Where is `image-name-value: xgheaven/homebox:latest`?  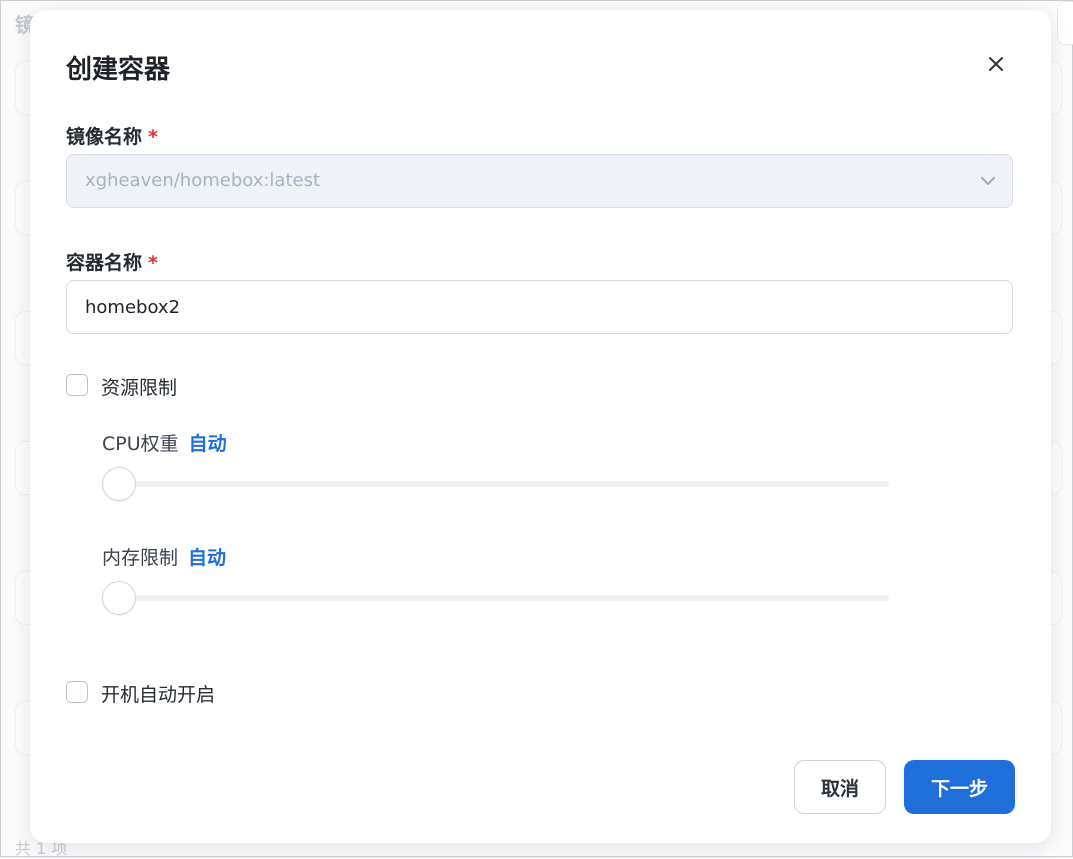
image-name-value: xgheaven/homebox:latest is located at coordinates (203, 180).